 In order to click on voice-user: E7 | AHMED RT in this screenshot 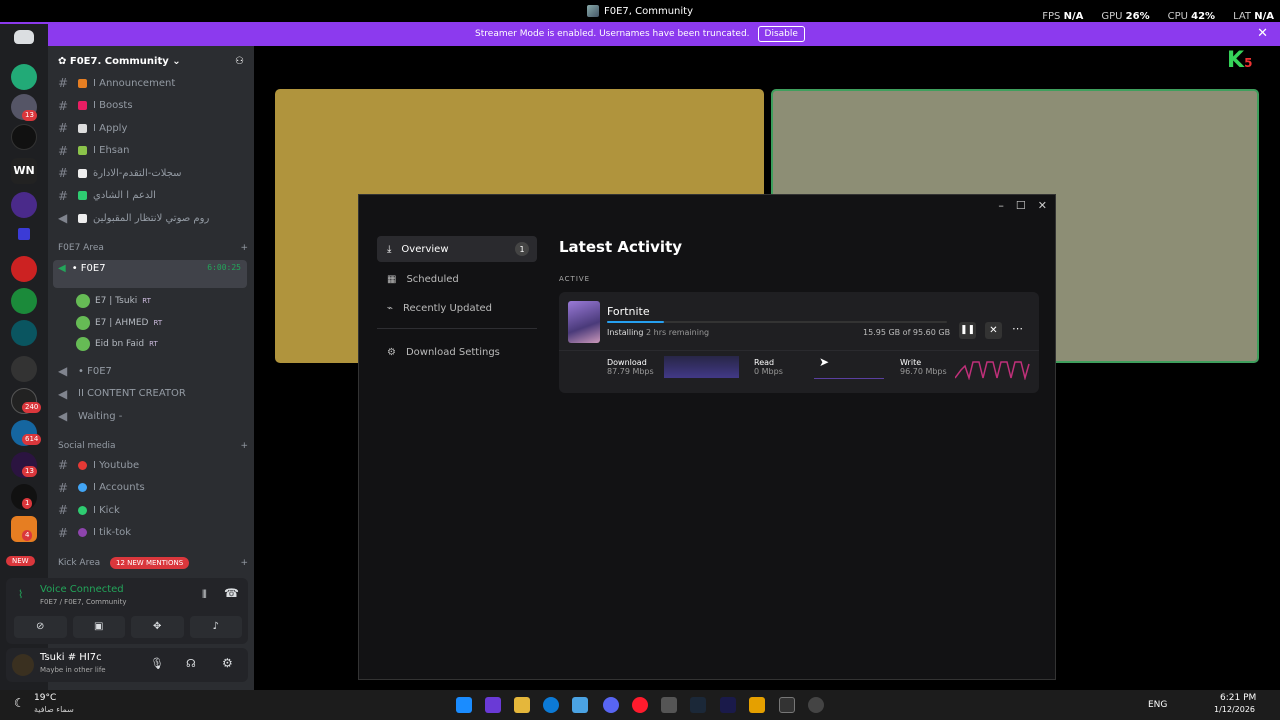, I will do `click(119, 322)`.